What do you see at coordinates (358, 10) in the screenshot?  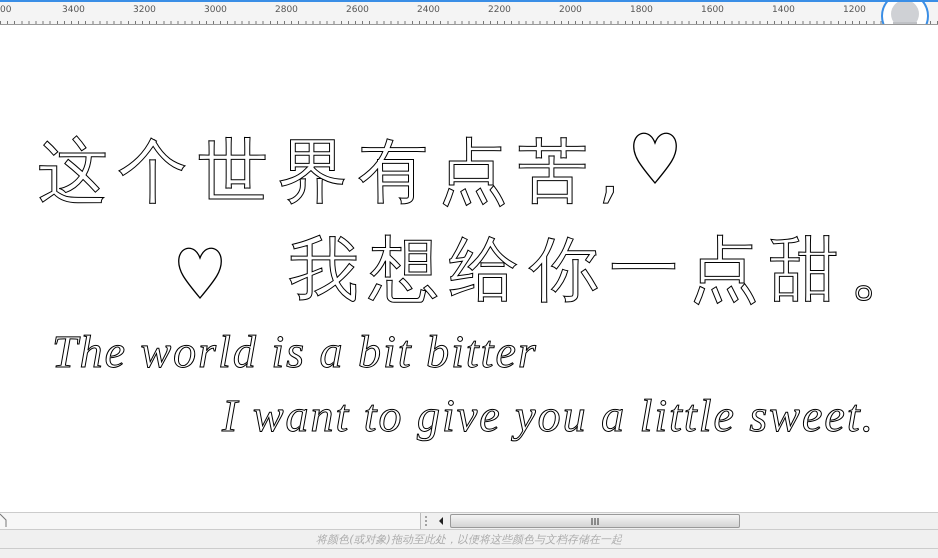 I see `ruler-label: 2600` at bounding box center [358, 10].